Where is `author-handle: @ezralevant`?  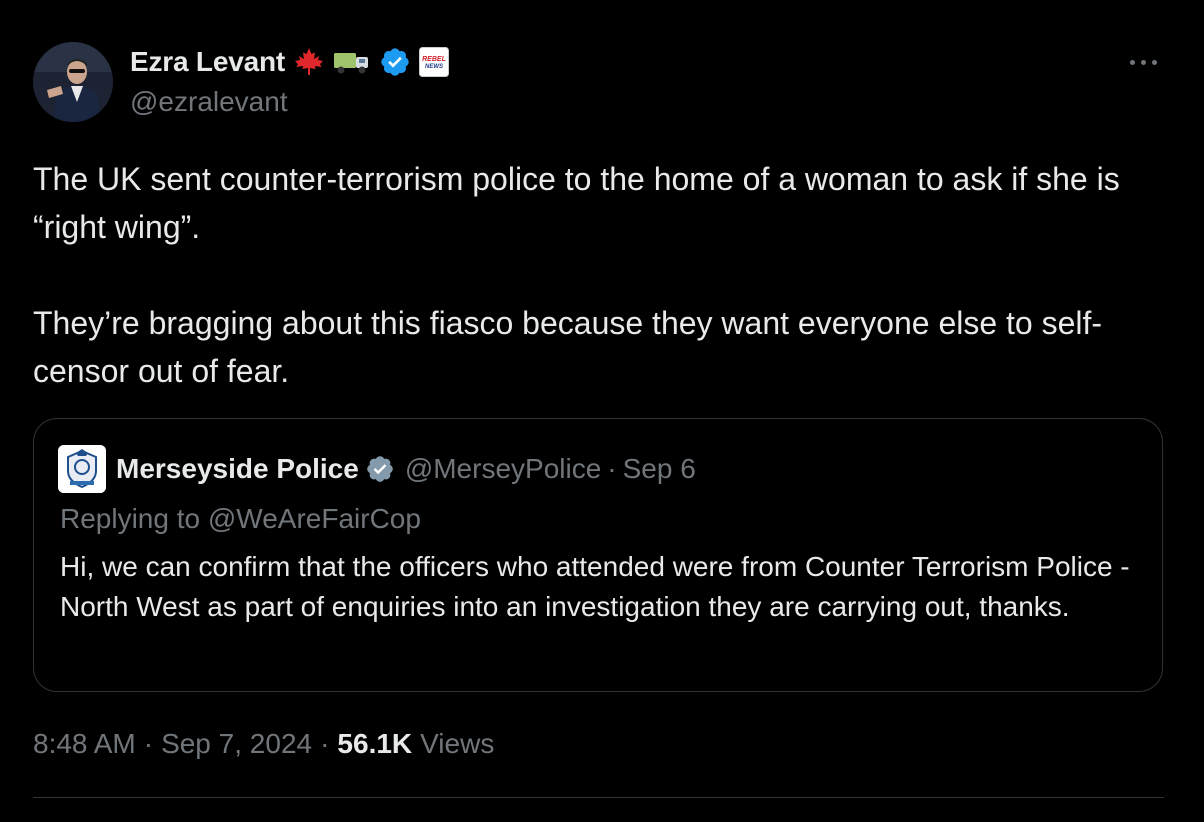
author-handle: @ezralevant is located at coordinates (209, 102).